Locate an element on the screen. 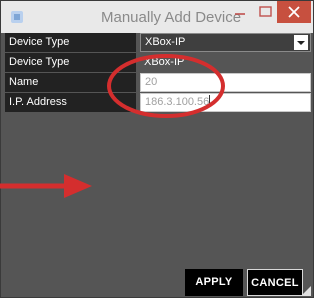 Image resolution: width=320 pixels, height=301 pixels. name-row: Name 20 is located at coordinates (158, 82).